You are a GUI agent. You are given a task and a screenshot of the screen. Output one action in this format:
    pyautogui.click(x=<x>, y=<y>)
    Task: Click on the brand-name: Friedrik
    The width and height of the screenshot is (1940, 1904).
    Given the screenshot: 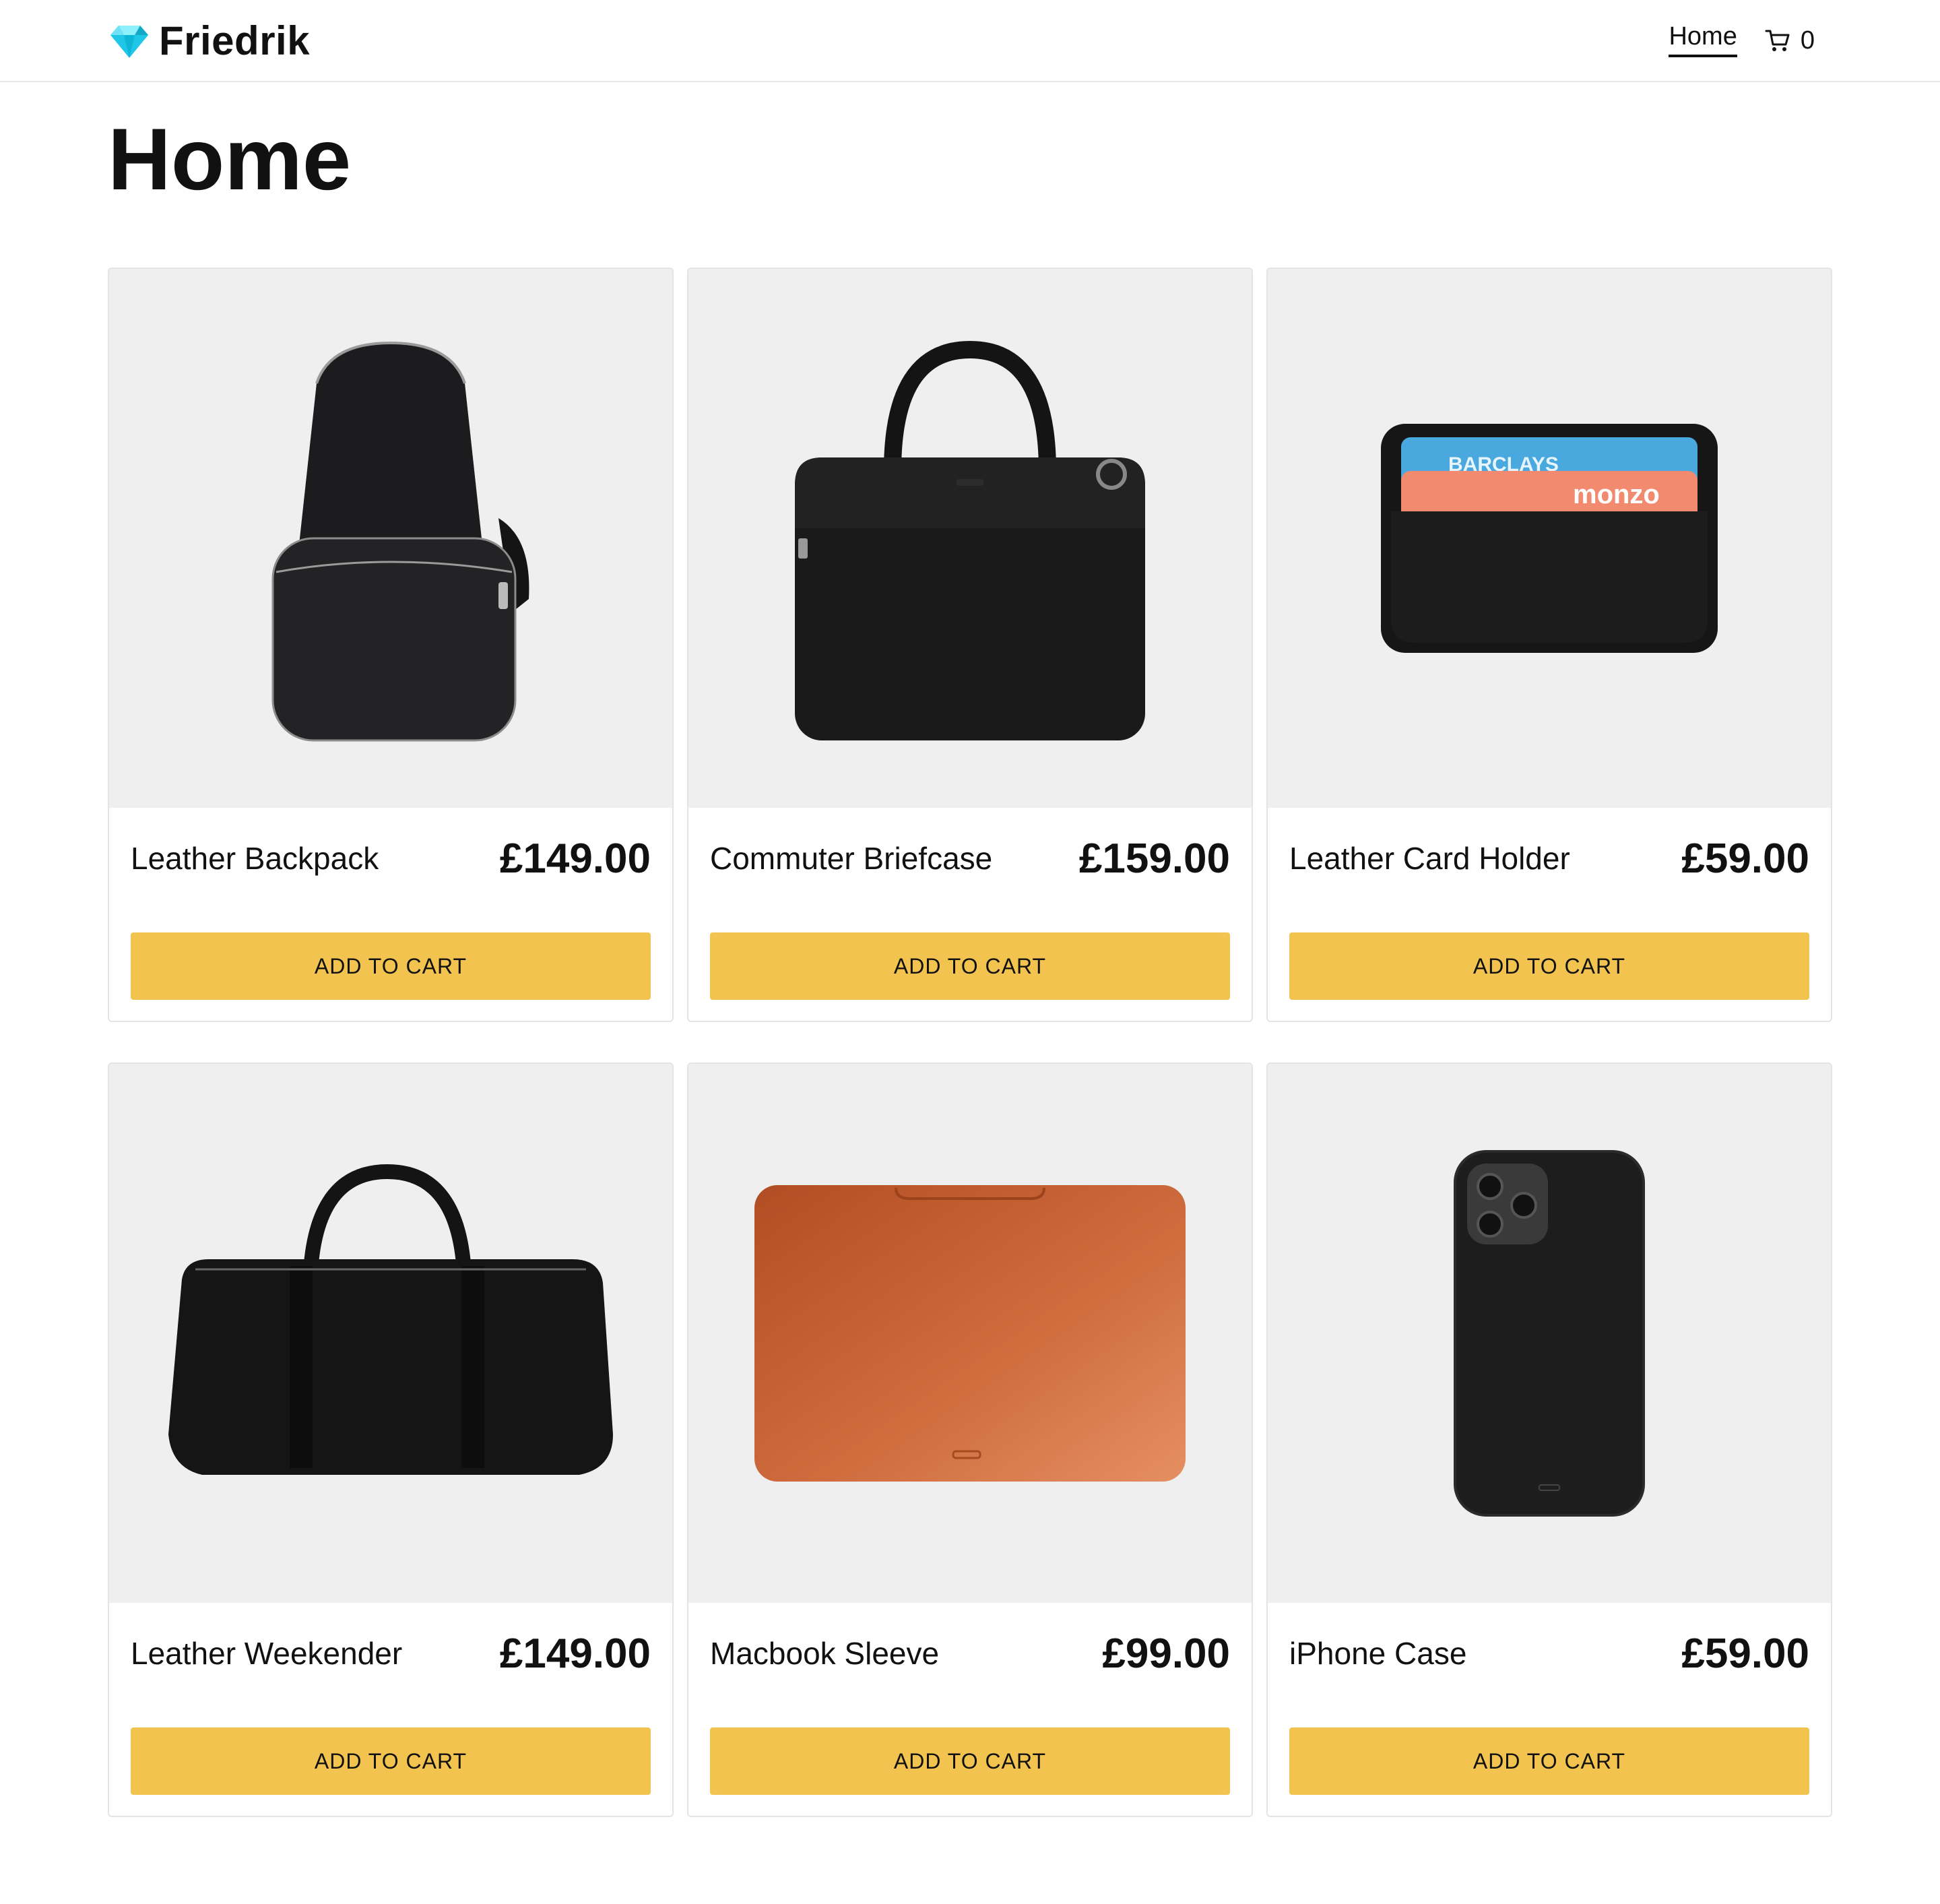 What is the action you would take?
    pyautogui.click(x=235, y=41)
    